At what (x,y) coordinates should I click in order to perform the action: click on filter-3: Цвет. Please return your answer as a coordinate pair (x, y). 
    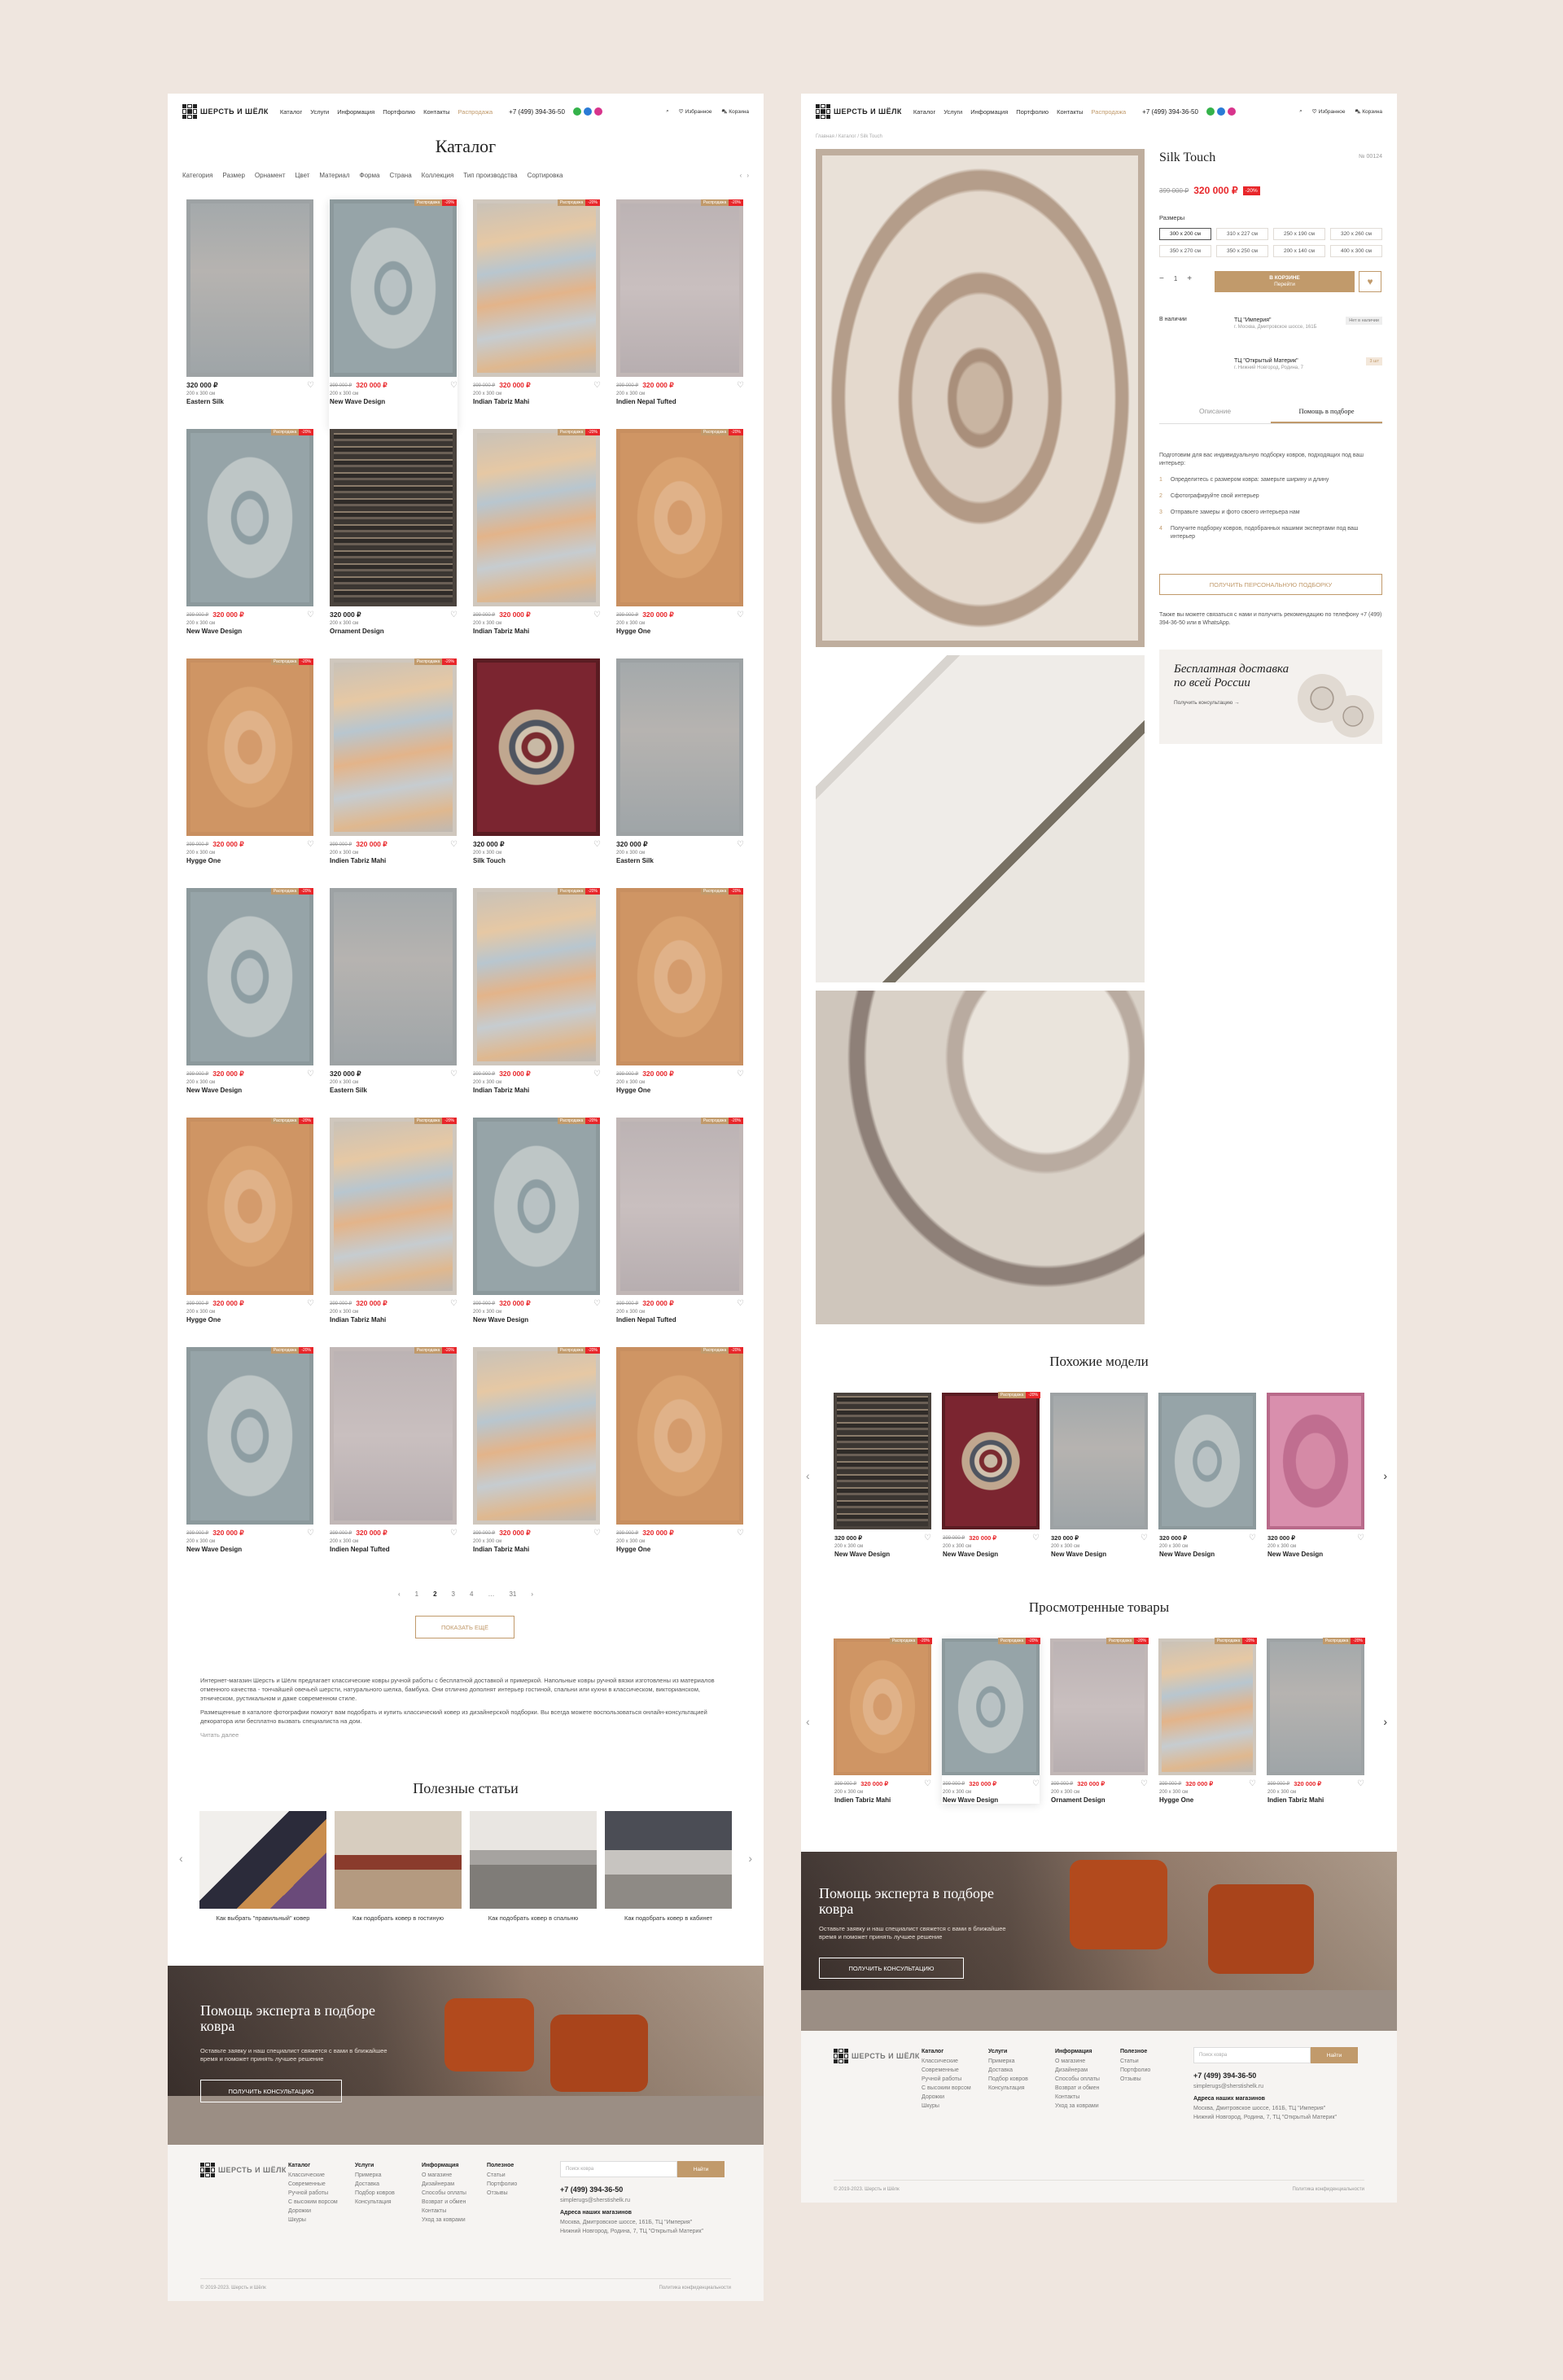
    Looking at the image, I should click on (302, 175).